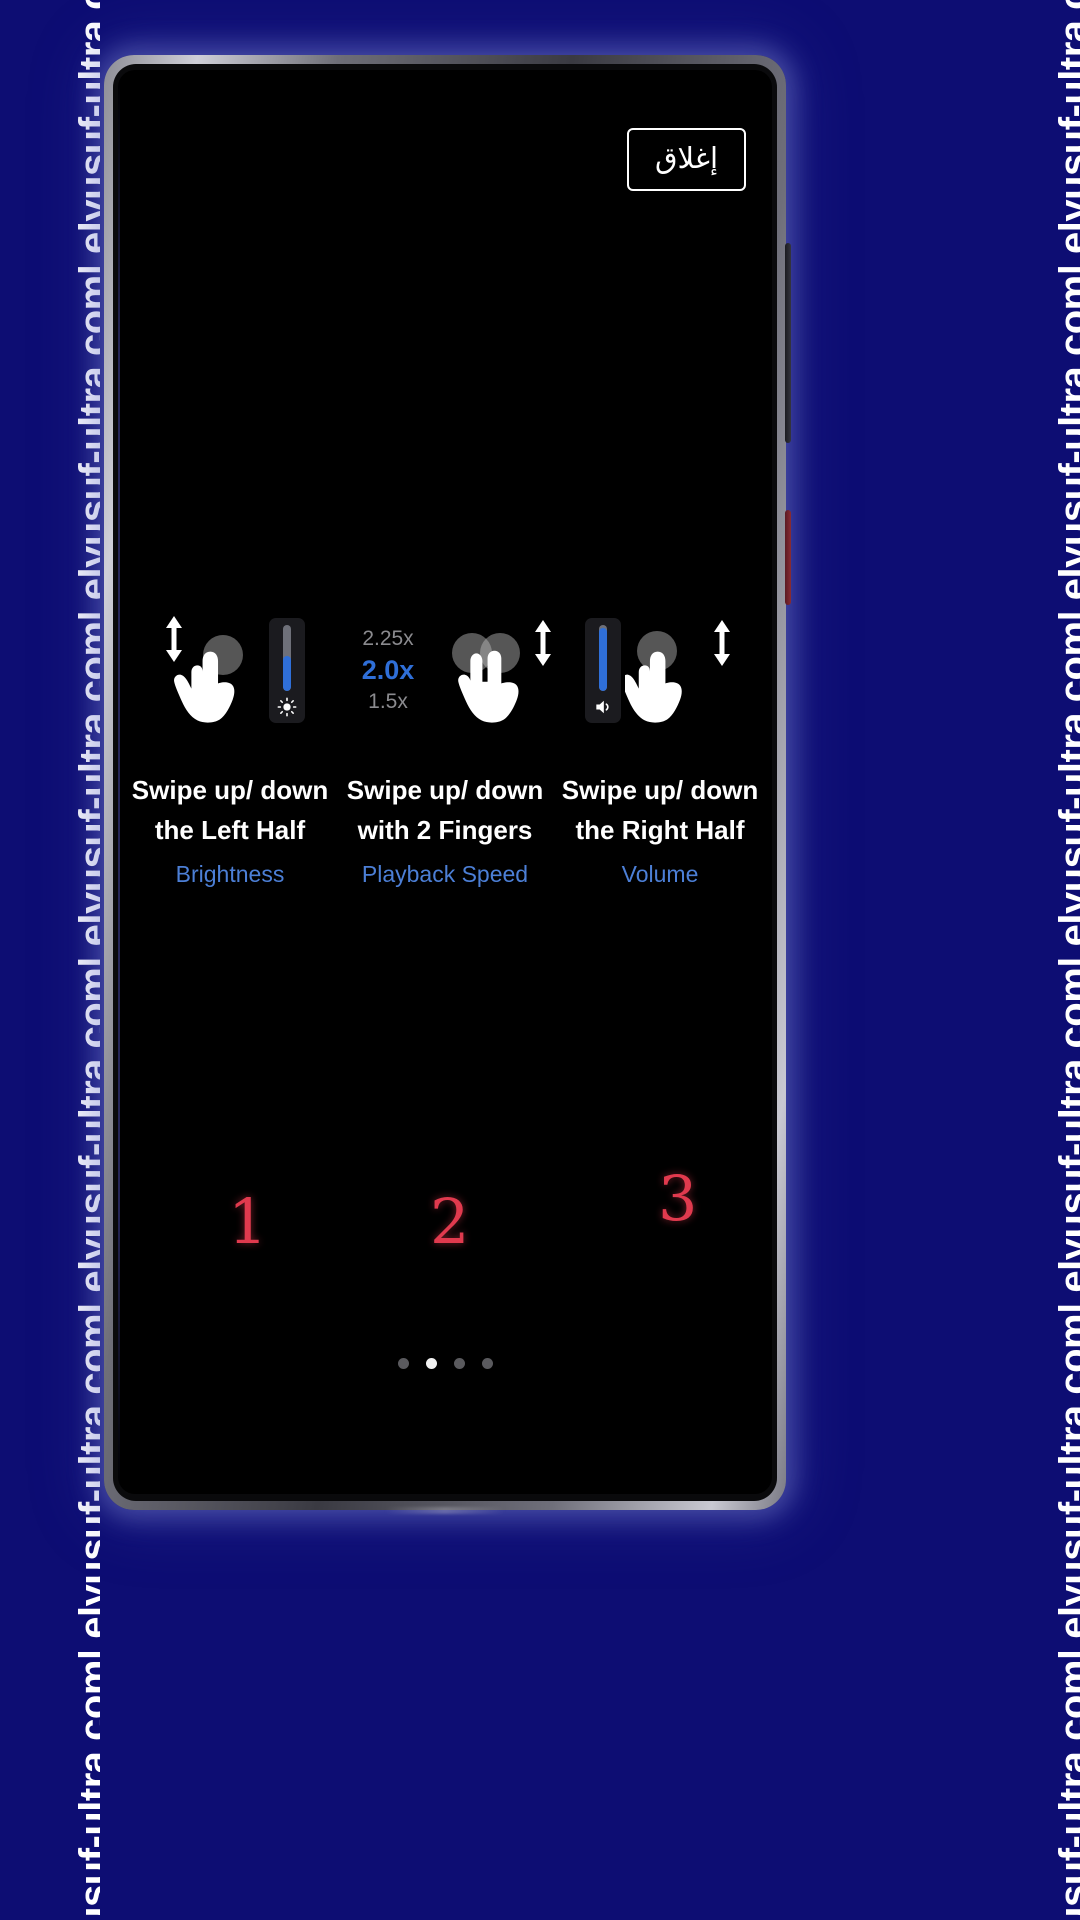 This screenshot has height=1920, width=1080. I want to click on gesture-caption: Swipe up/ down the Right Half, so click(660, 810).